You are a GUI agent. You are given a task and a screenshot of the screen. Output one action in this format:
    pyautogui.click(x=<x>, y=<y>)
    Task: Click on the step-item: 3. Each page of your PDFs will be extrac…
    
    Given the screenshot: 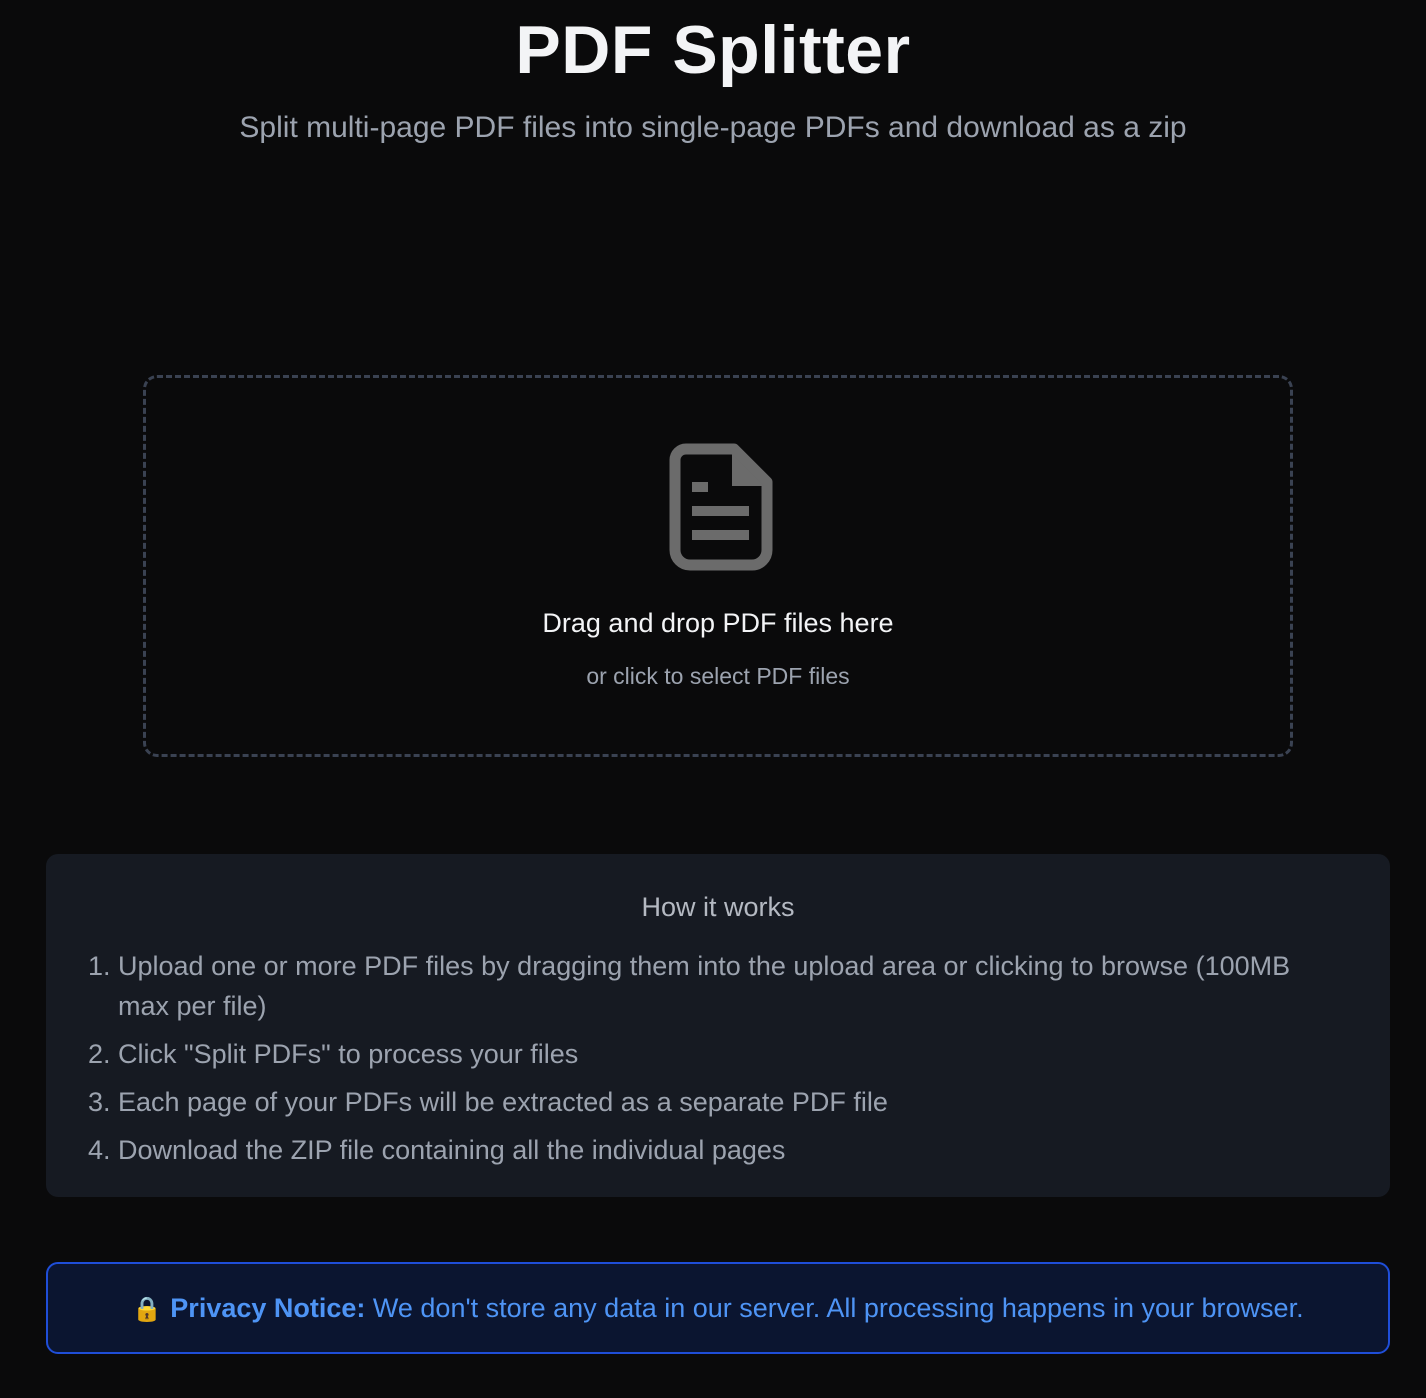 What is the action you would take?
    pyautogui.click(x=713, y=1102)
    